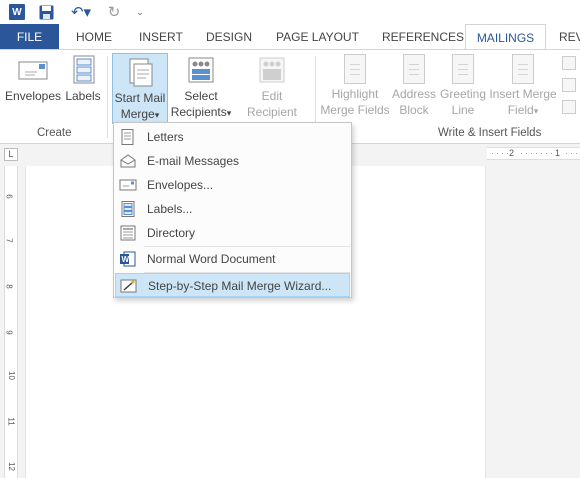  Describe the element at coordinates (140, 72) in the screenshot. I see `start-mail-merge-icon` at that location.